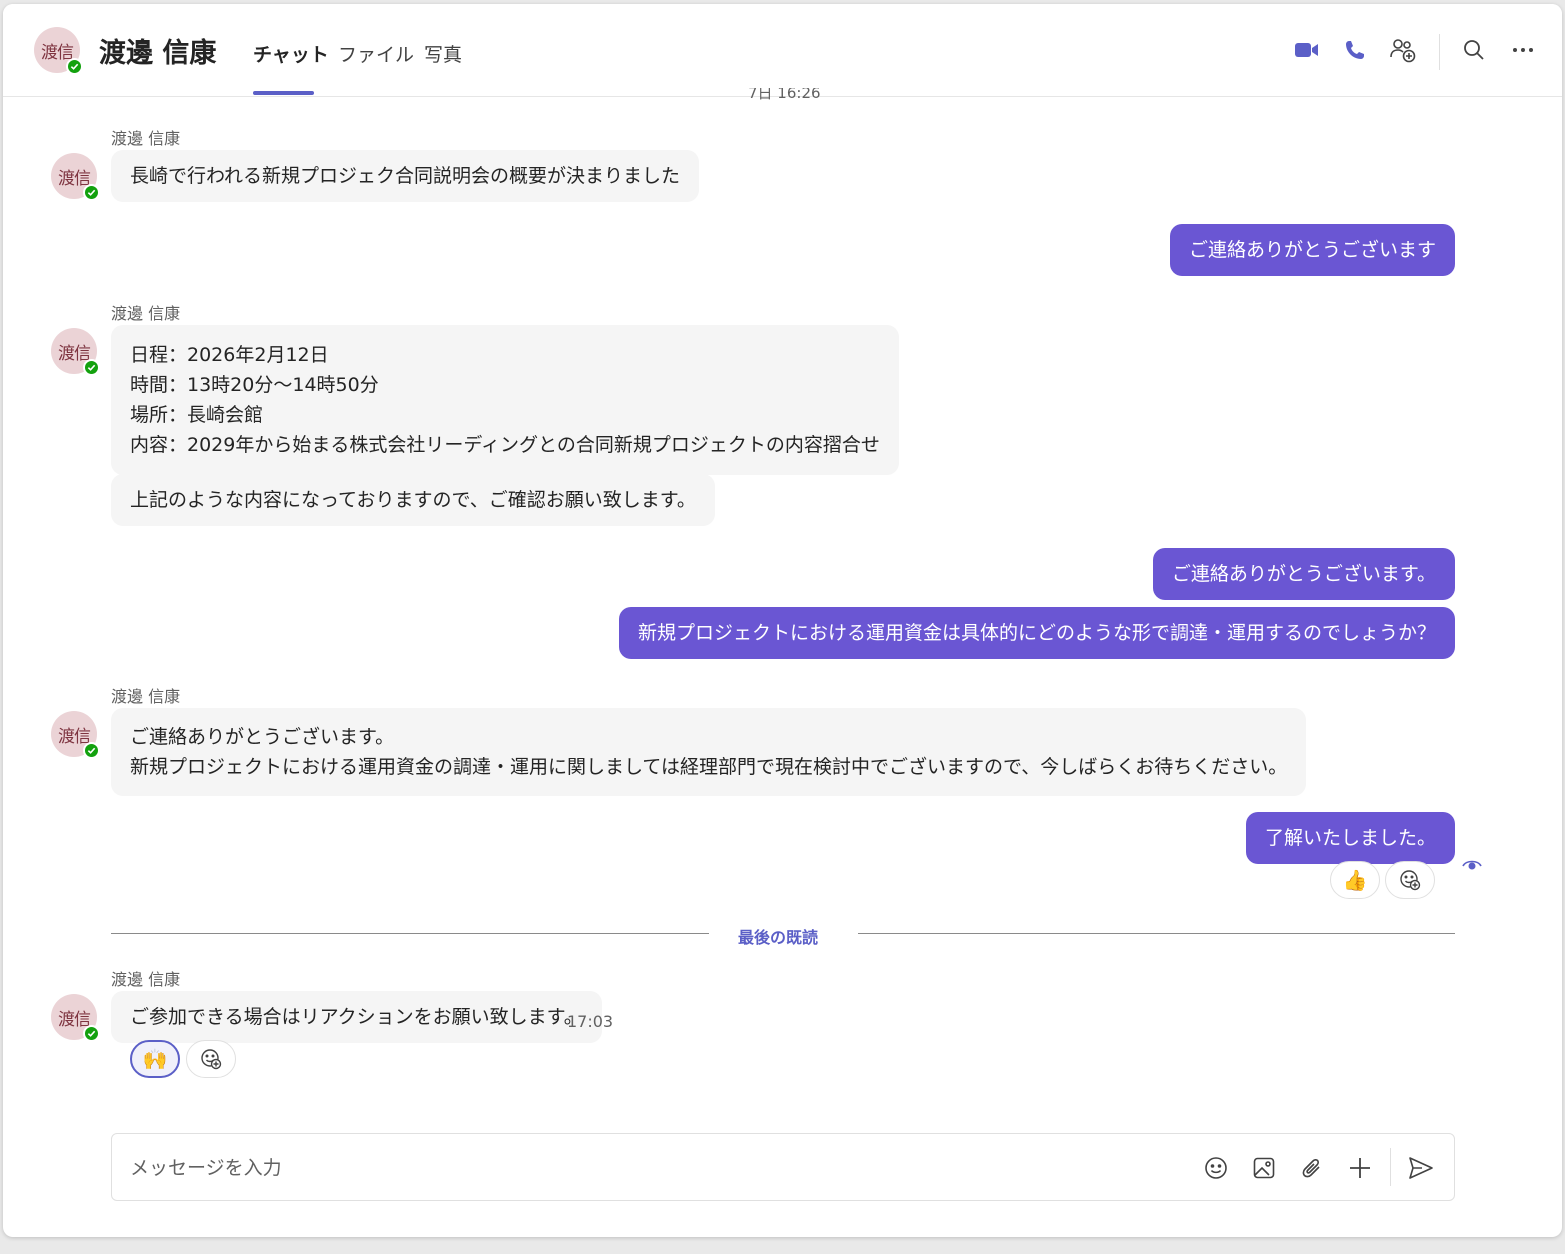  What do you see at coordinates (1472, 865) in the screenshot?
I see `seen-eye-icon` at bounding box center [1472, 865].